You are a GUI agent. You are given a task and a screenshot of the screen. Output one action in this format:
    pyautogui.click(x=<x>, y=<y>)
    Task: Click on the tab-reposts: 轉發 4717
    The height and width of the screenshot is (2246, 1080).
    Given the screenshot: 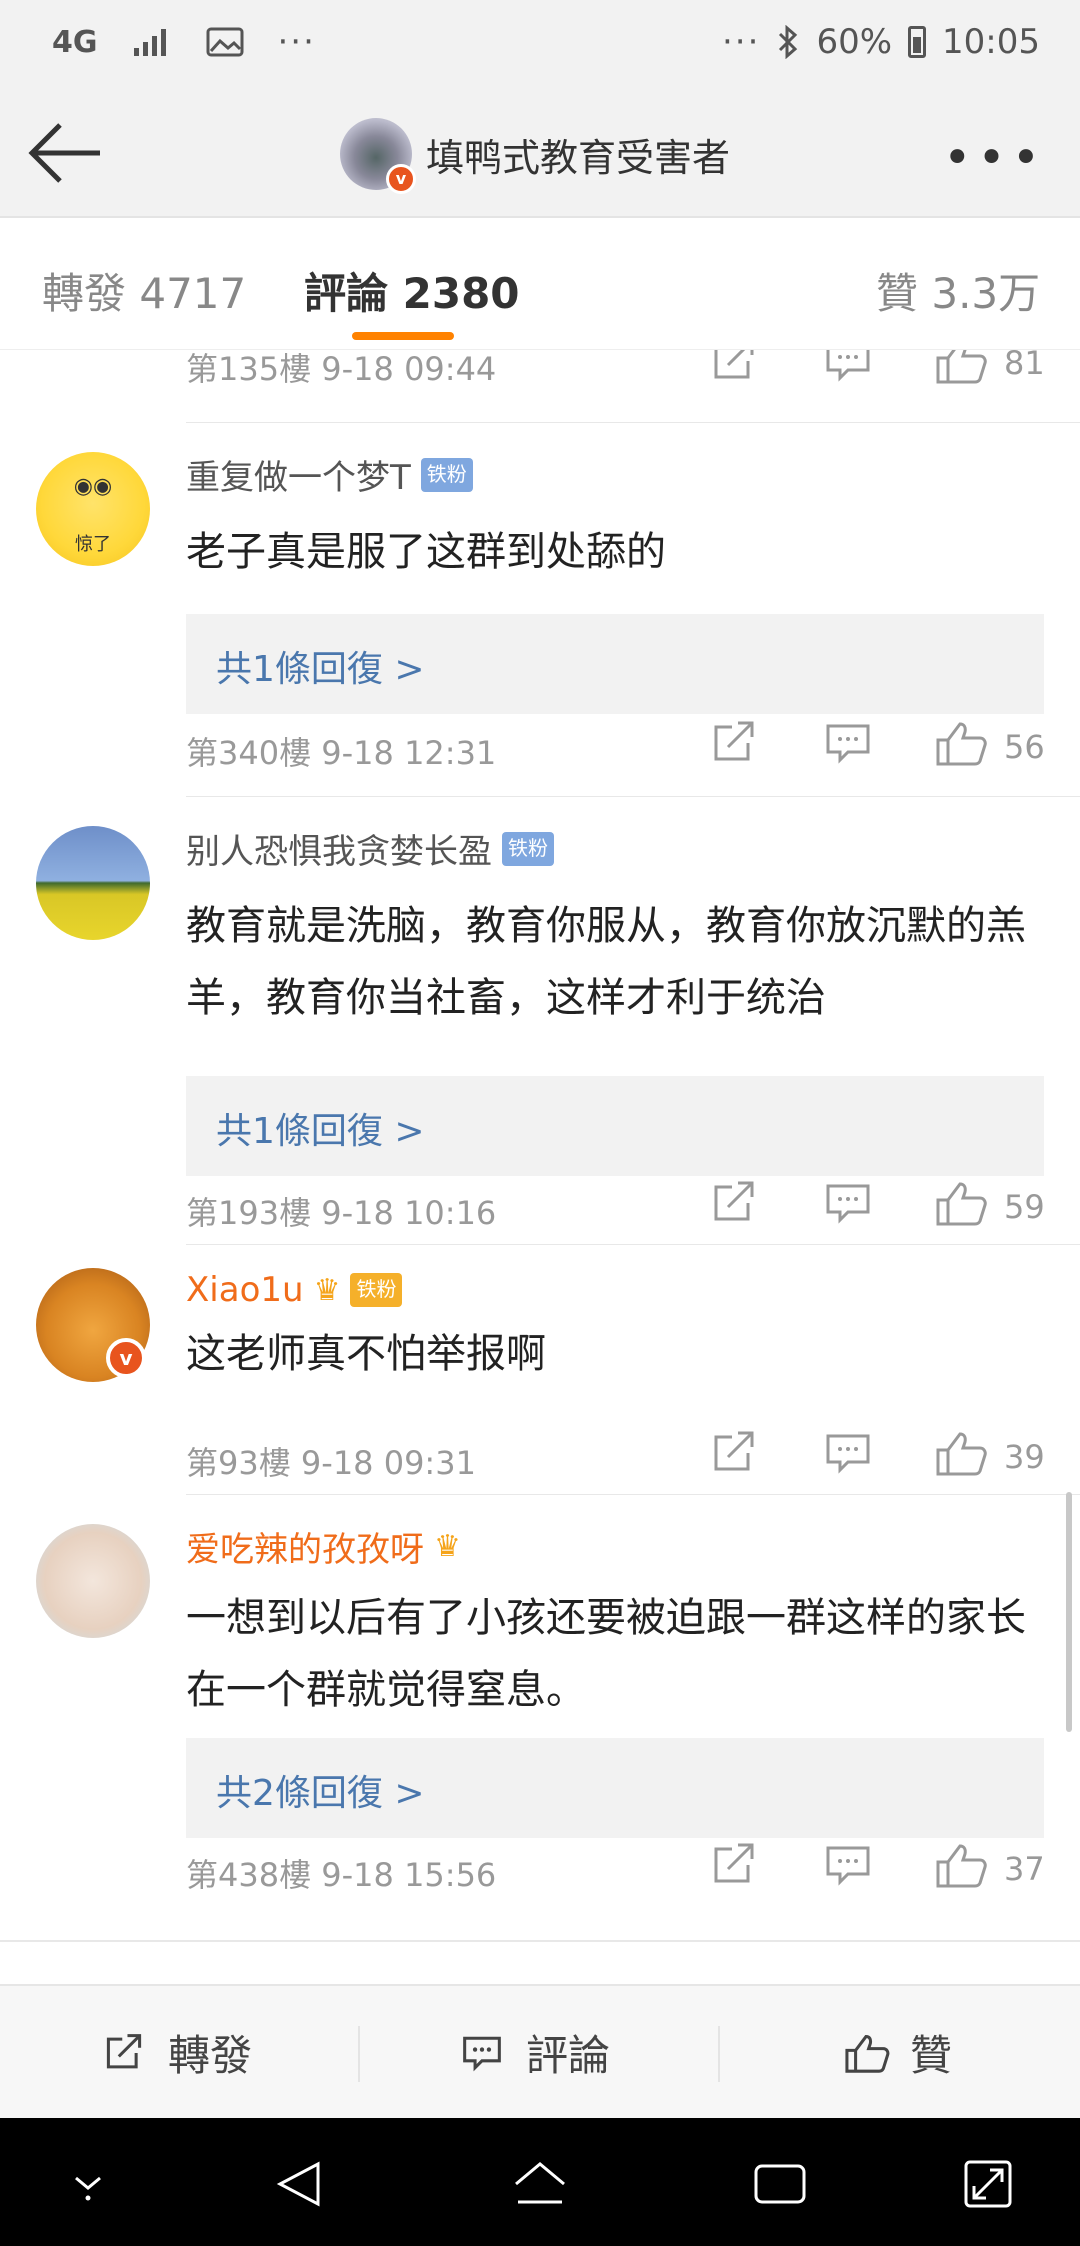 What is the action you would take?
    pyautogui.click(x=144, y=290)
    